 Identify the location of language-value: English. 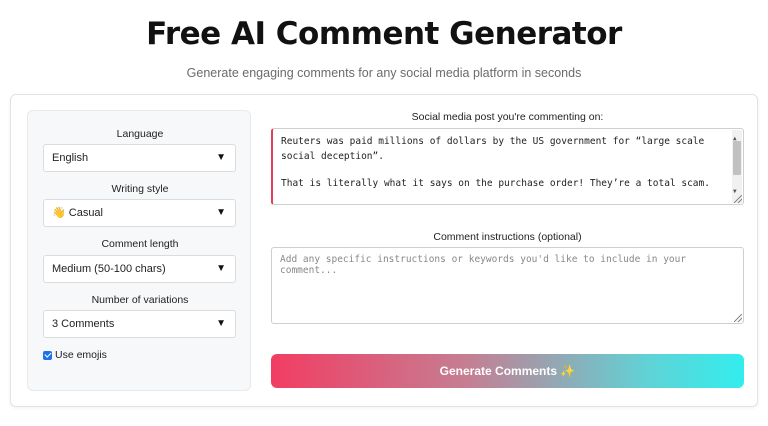
(70, 158).